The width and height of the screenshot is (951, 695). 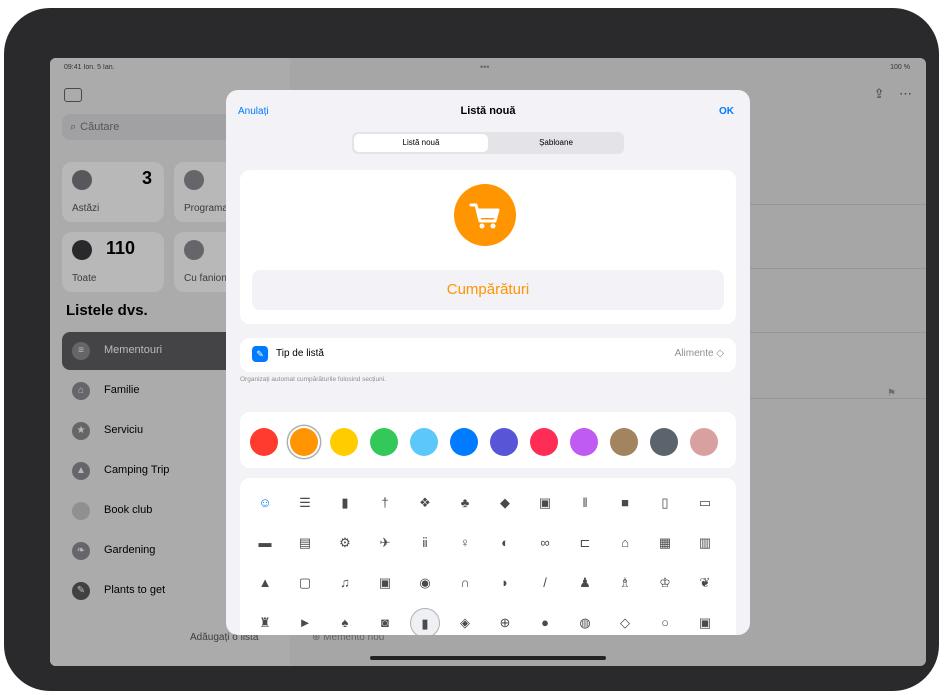 What do you see at coordinates (900, 67) in the screenshot?
I see `battery-indicator: 100 %` at bounding box center [900, 67].